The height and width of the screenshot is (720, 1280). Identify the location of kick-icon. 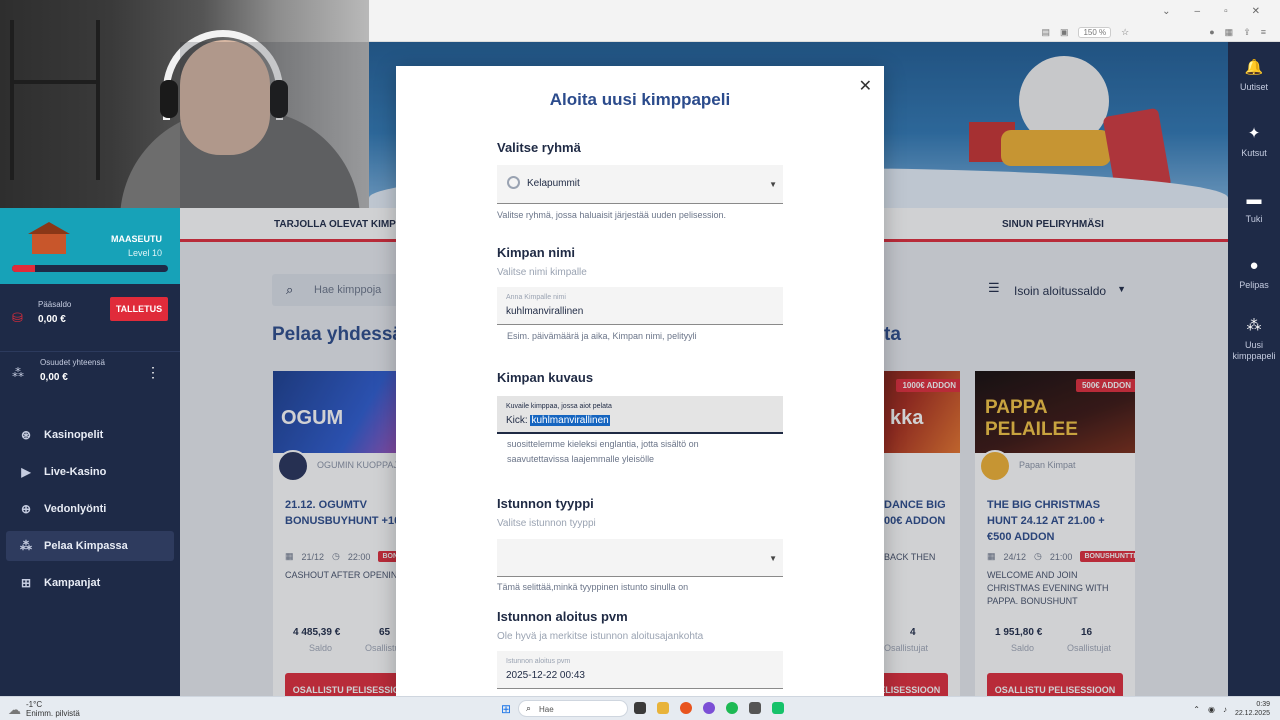
(778, 708).